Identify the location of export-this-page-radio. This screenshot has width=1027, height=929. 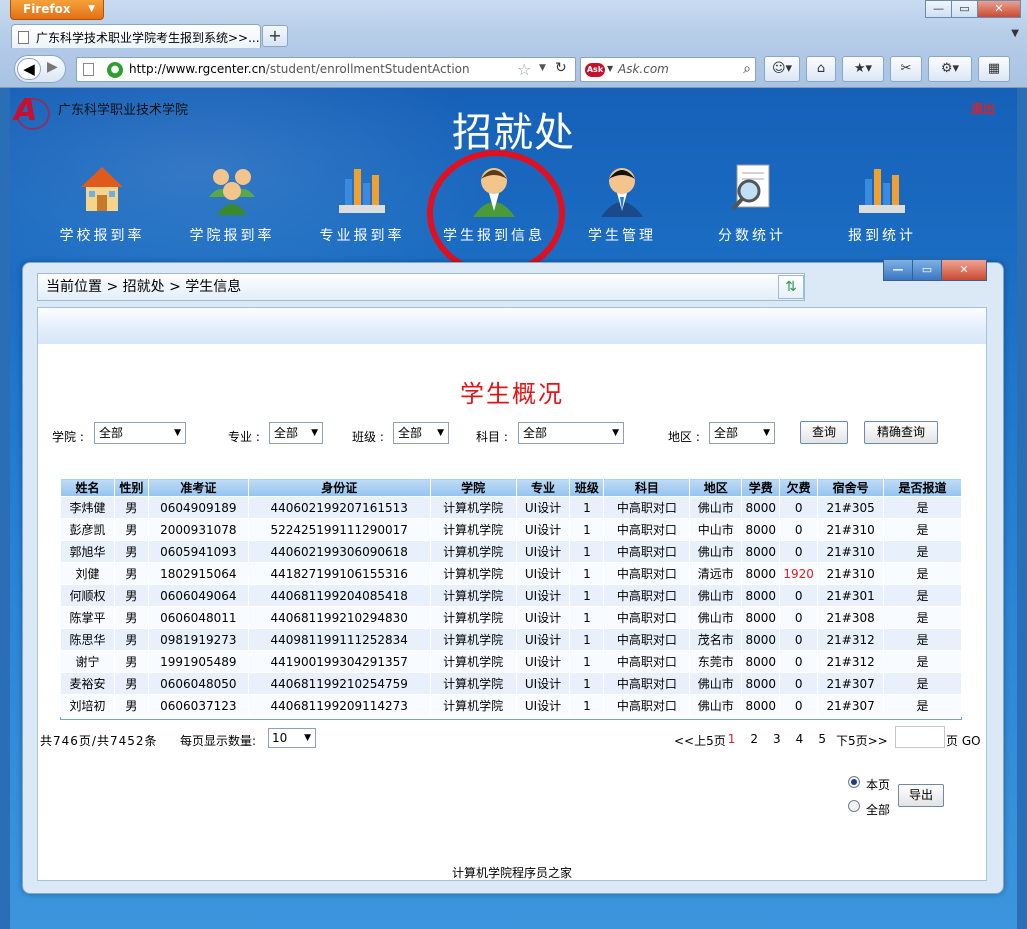
(854, 782).